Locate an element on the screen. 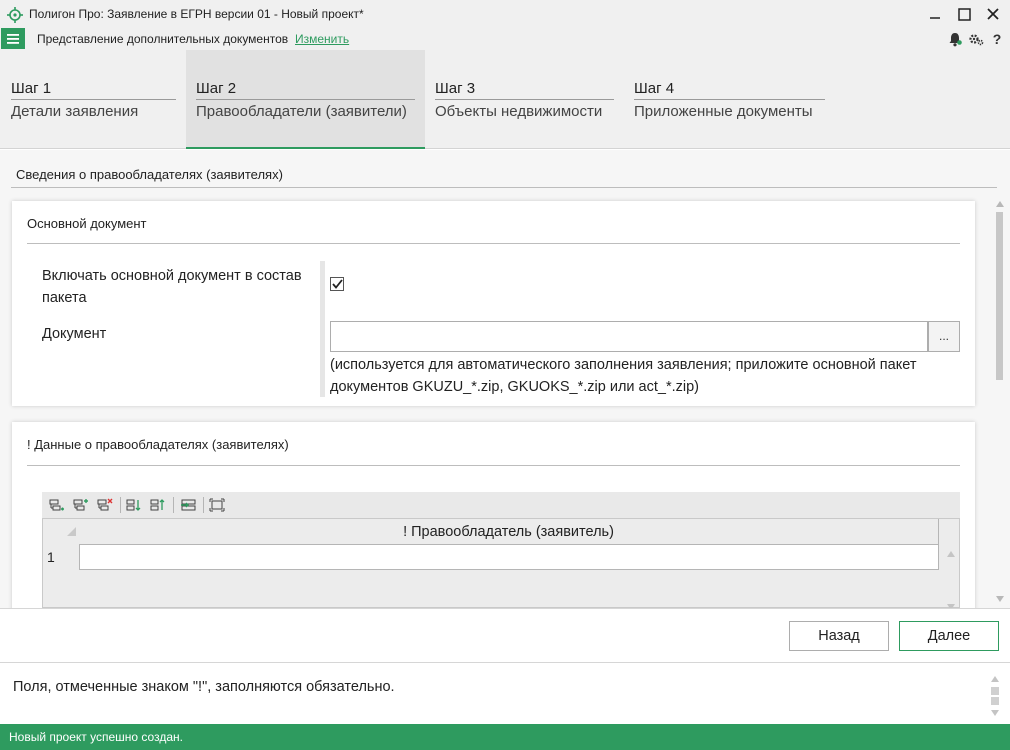 This screenshot has height=750, width=1010. fit-button is located at coordinates (217, 505).